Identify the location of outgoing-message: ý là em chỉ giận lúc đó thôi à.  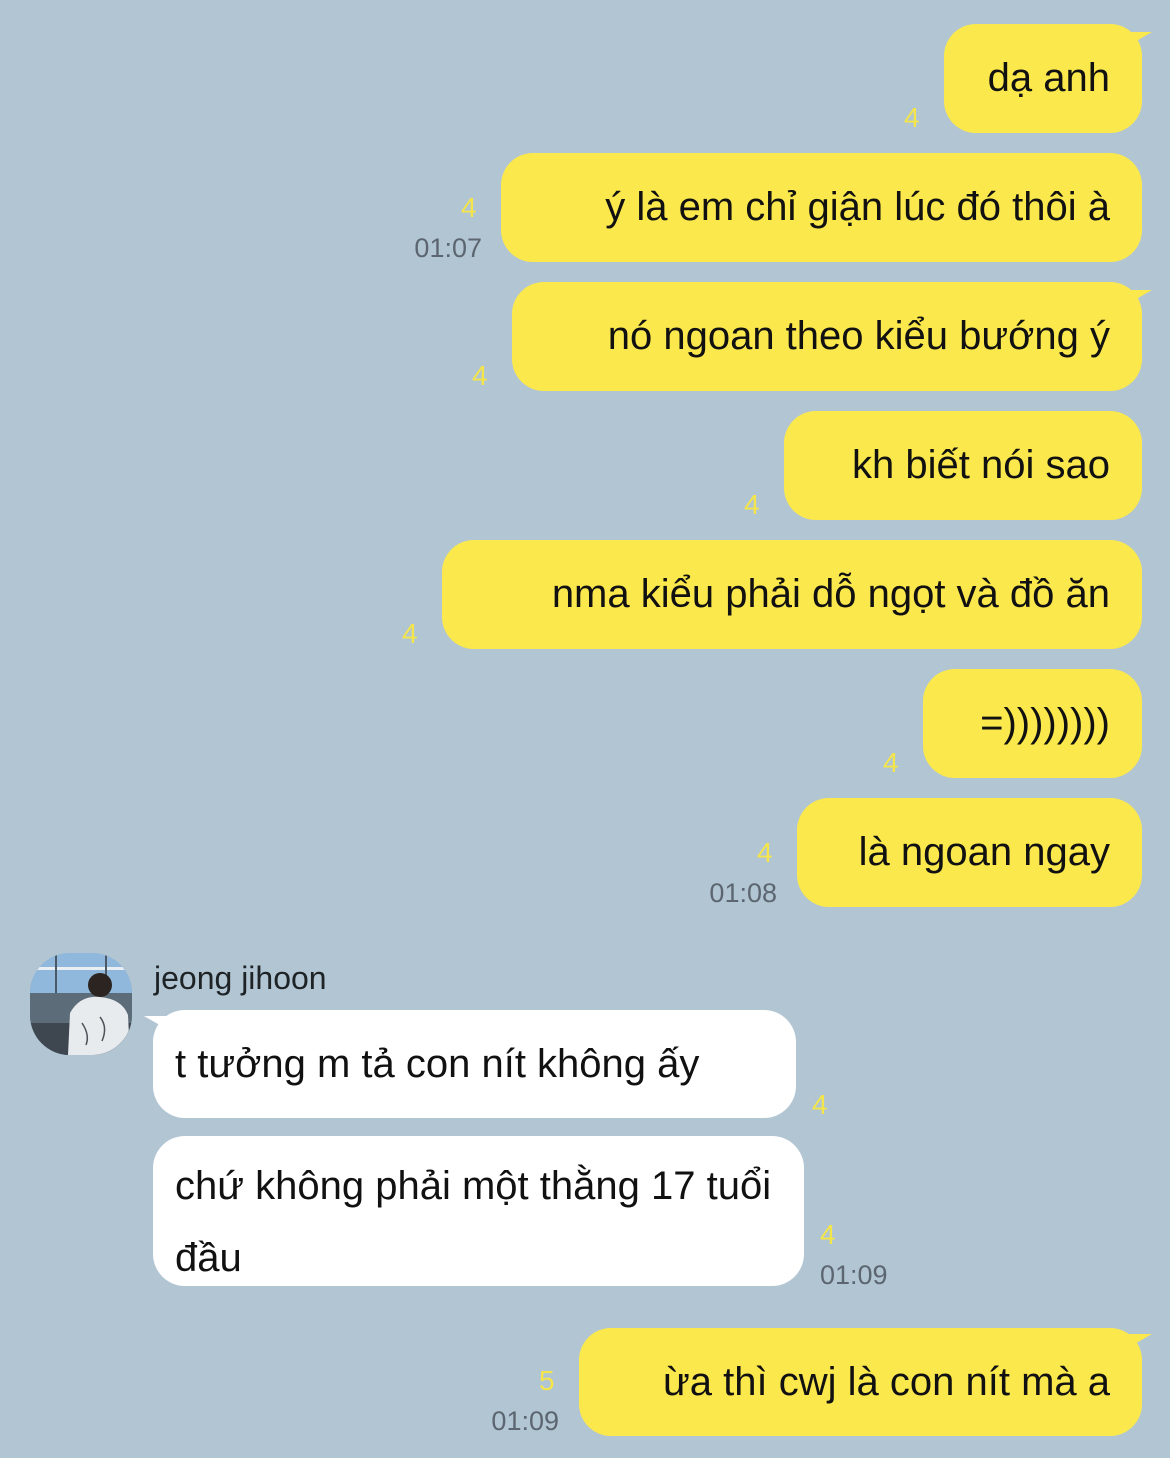
(821, 207).